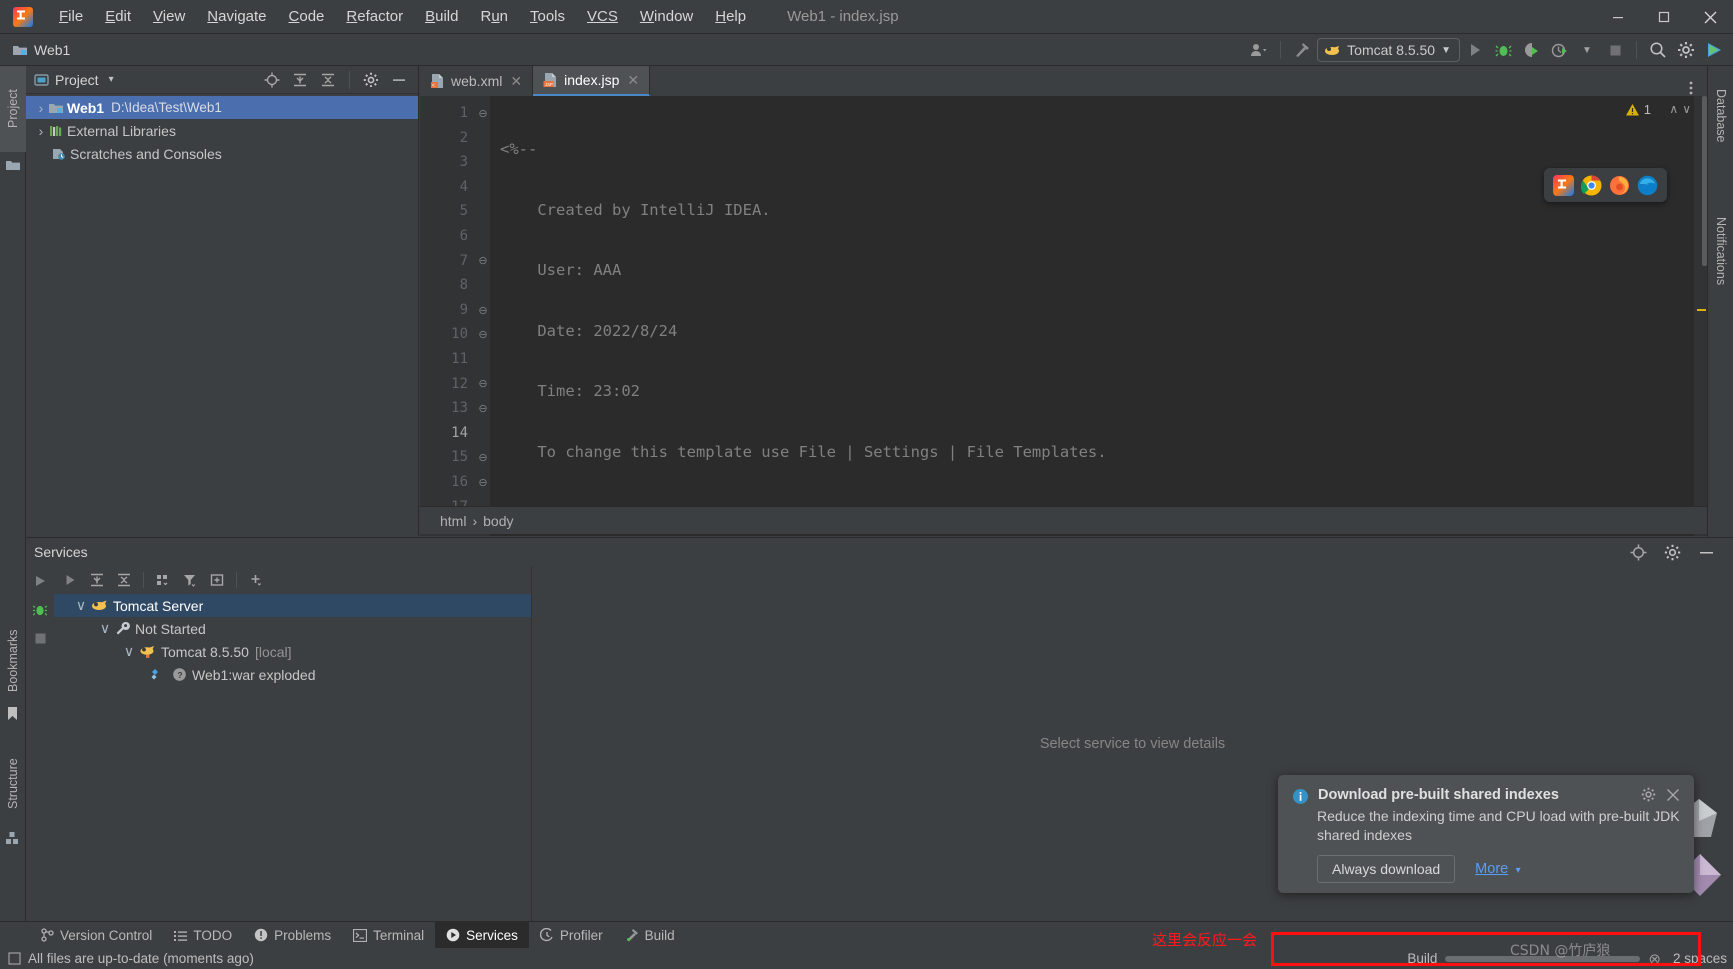  Describe the element at coordinates (498, 521) in the screenshot. I see `breadcrumb-item-body: body` at that location.